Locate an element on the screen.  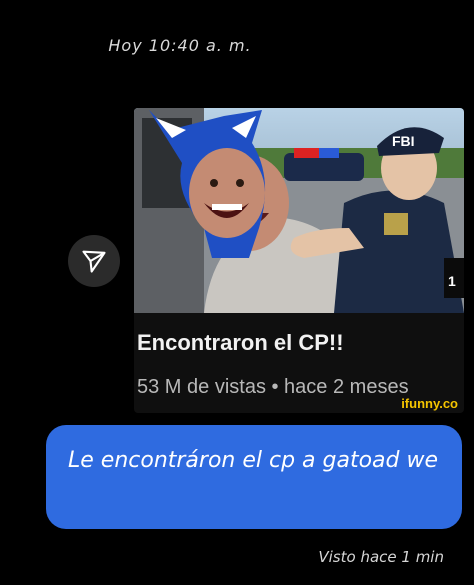
post-title: Encontraron el CP!! is located at coordinates (240, 342).